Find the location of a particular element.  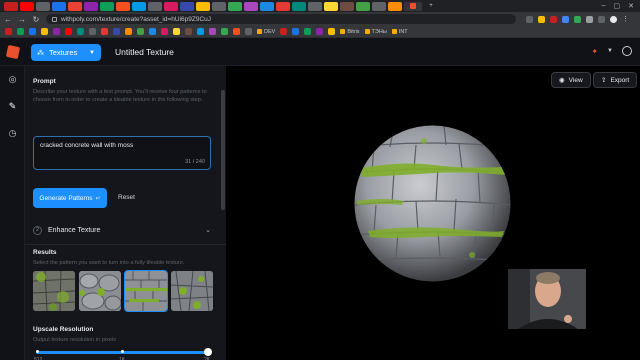

sidepanel-icon is located at coordinates (601, 19).